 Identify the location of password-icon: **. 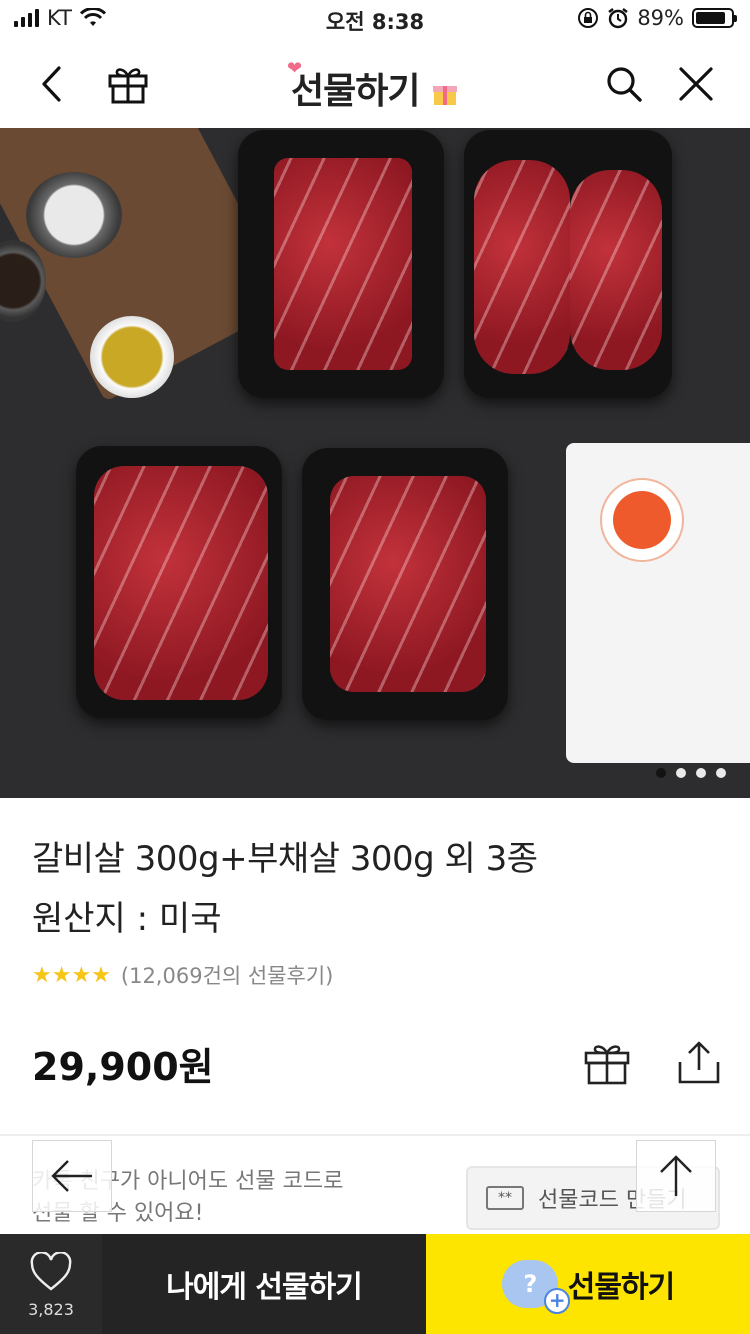
(505, 1198).